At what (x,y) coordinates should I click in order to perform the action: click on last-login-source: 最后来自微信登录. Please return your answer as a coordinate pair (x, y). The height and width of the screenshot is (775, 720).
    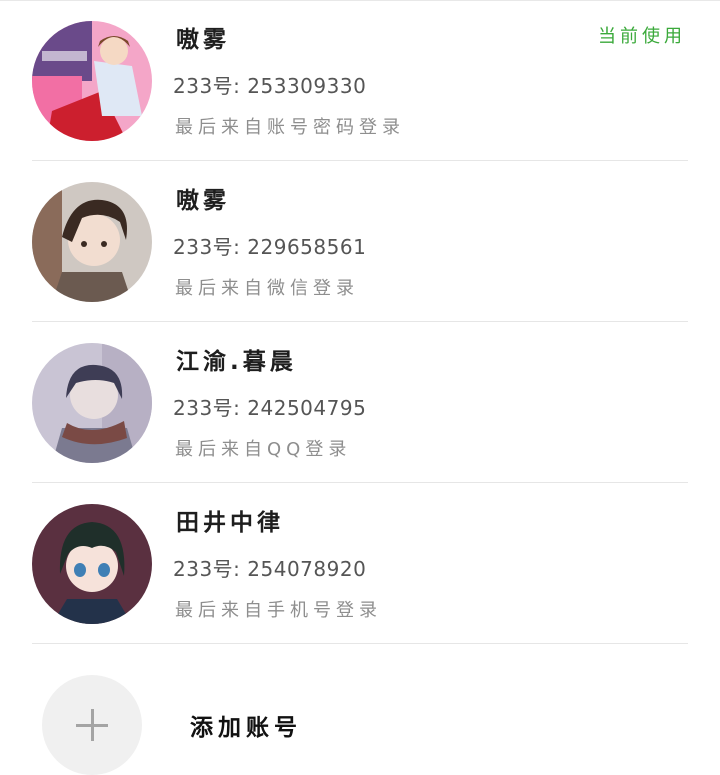
    Looking at the image, I should click on (267, 288).